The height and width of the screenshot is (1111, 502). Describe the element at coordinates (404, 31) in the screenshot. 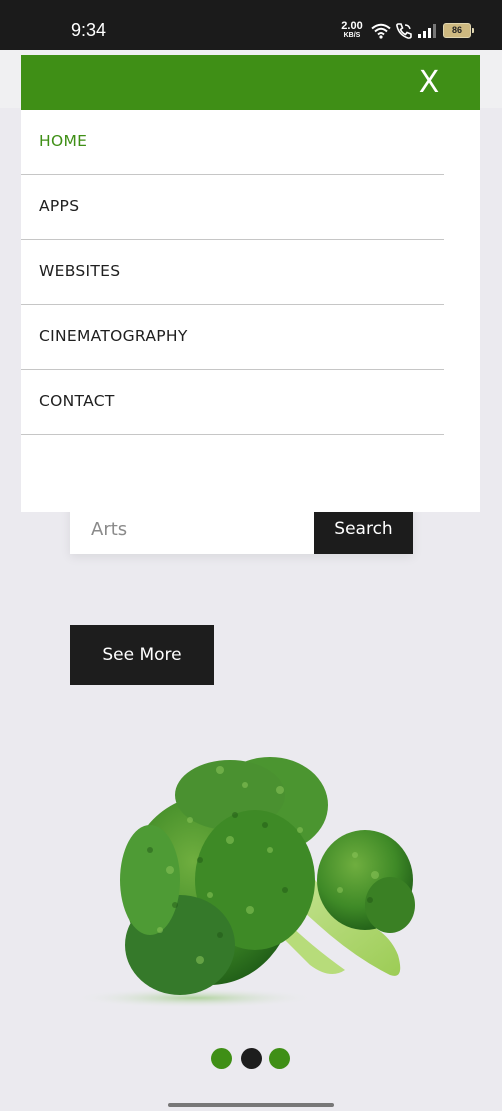

I see `call-icon` at that location.